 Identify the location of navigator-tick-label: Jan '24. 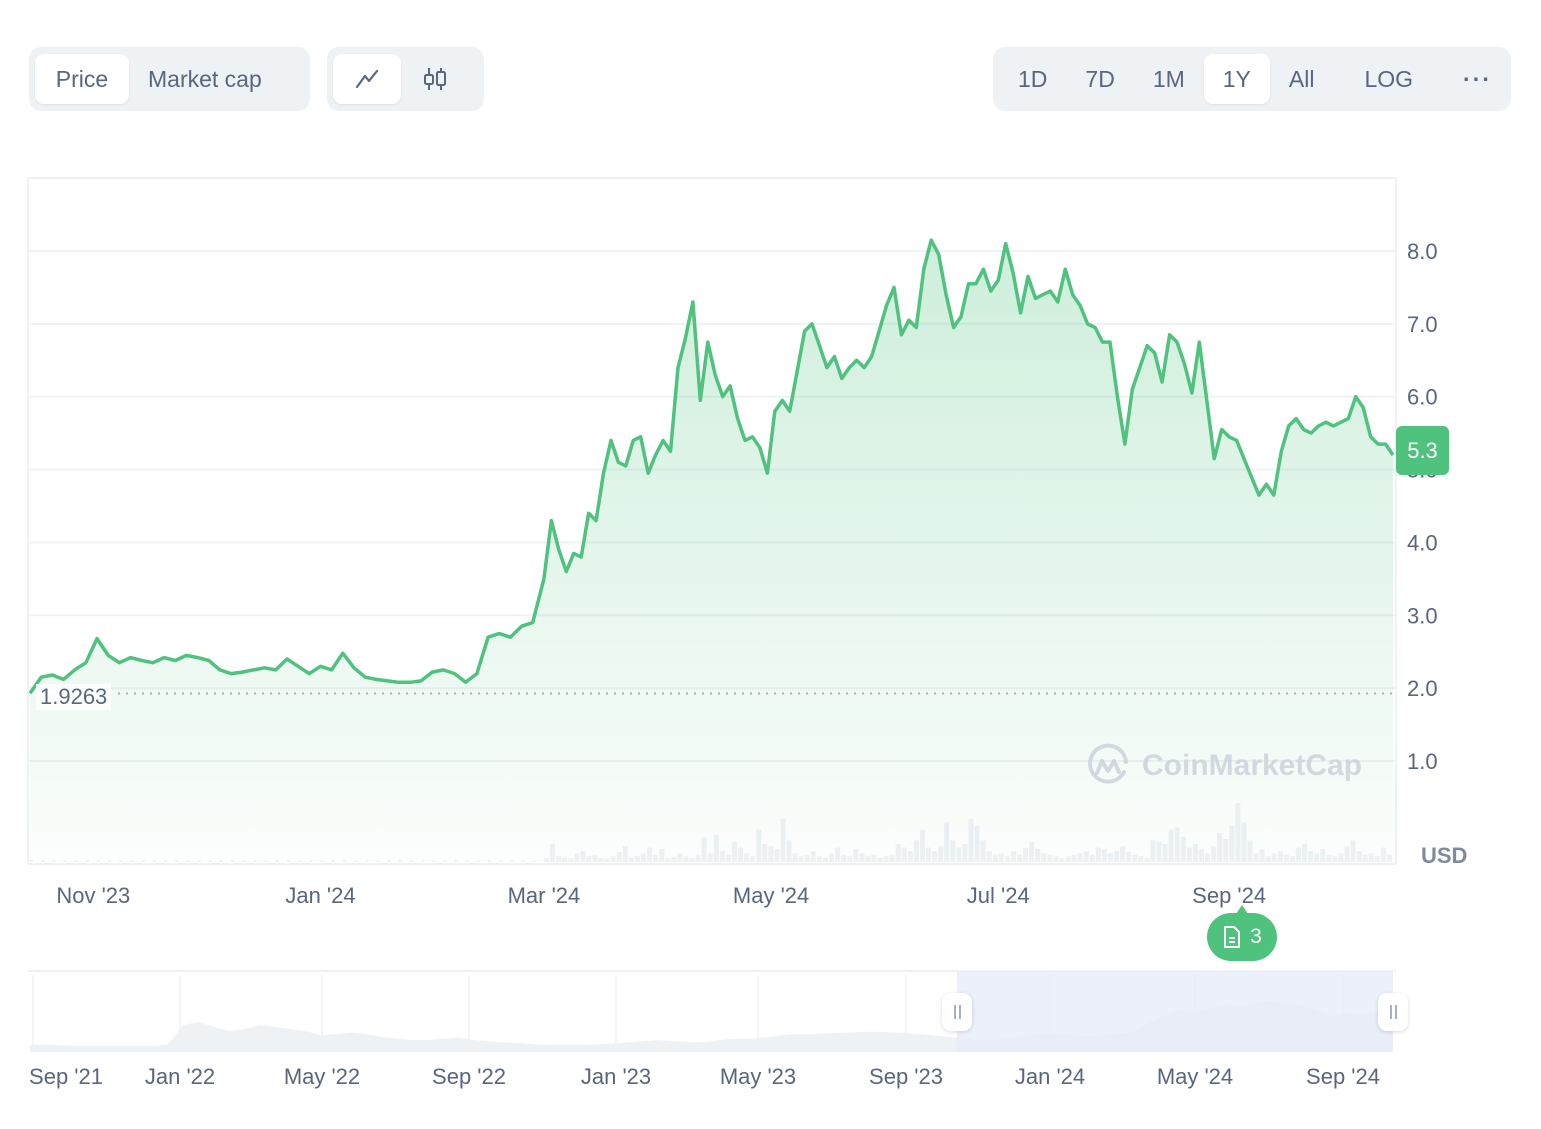
(1050, 1076).